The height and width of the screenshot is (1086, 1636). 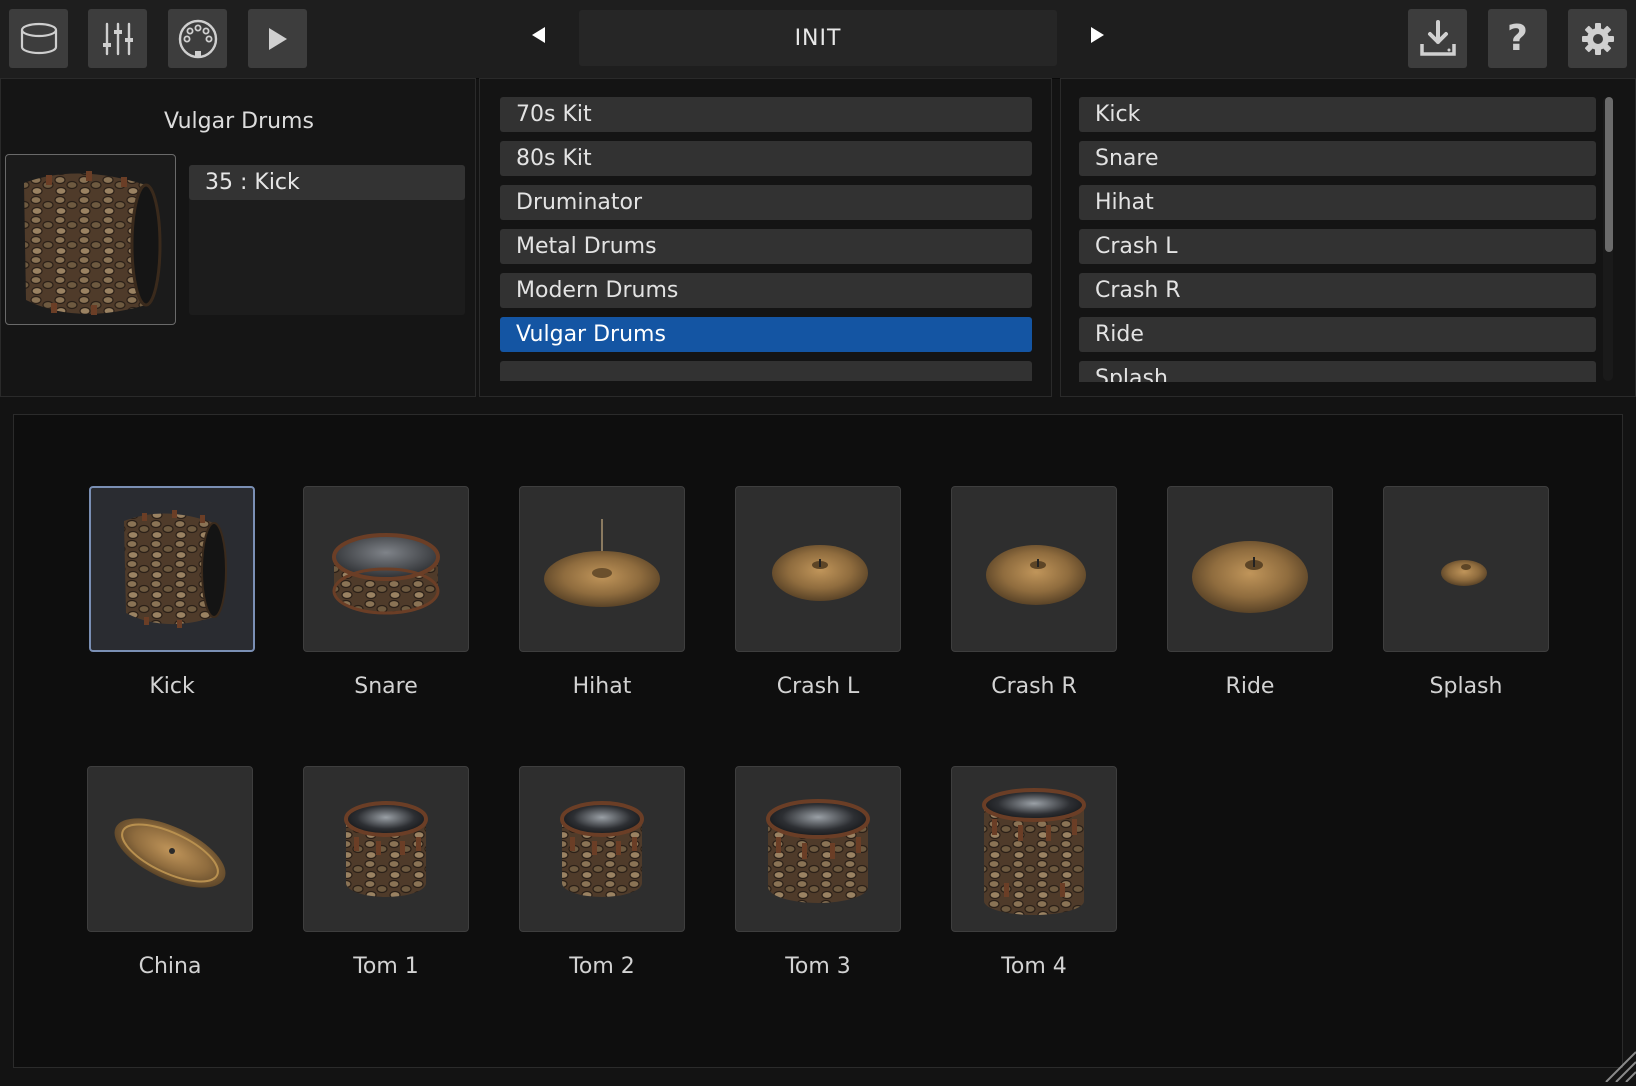 I want to click on pad-label: Hihat, so click(x=602, y=686).